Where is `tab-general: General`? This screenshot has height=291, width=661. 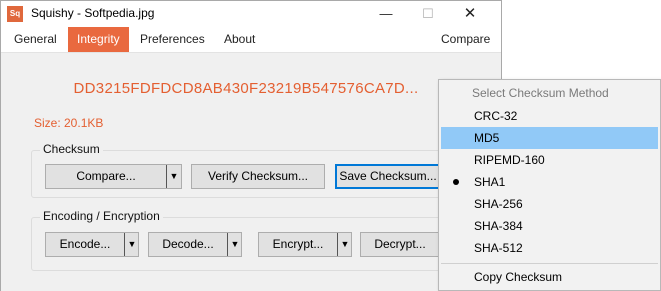
tab-general: General is located at coordinates (35, 39).